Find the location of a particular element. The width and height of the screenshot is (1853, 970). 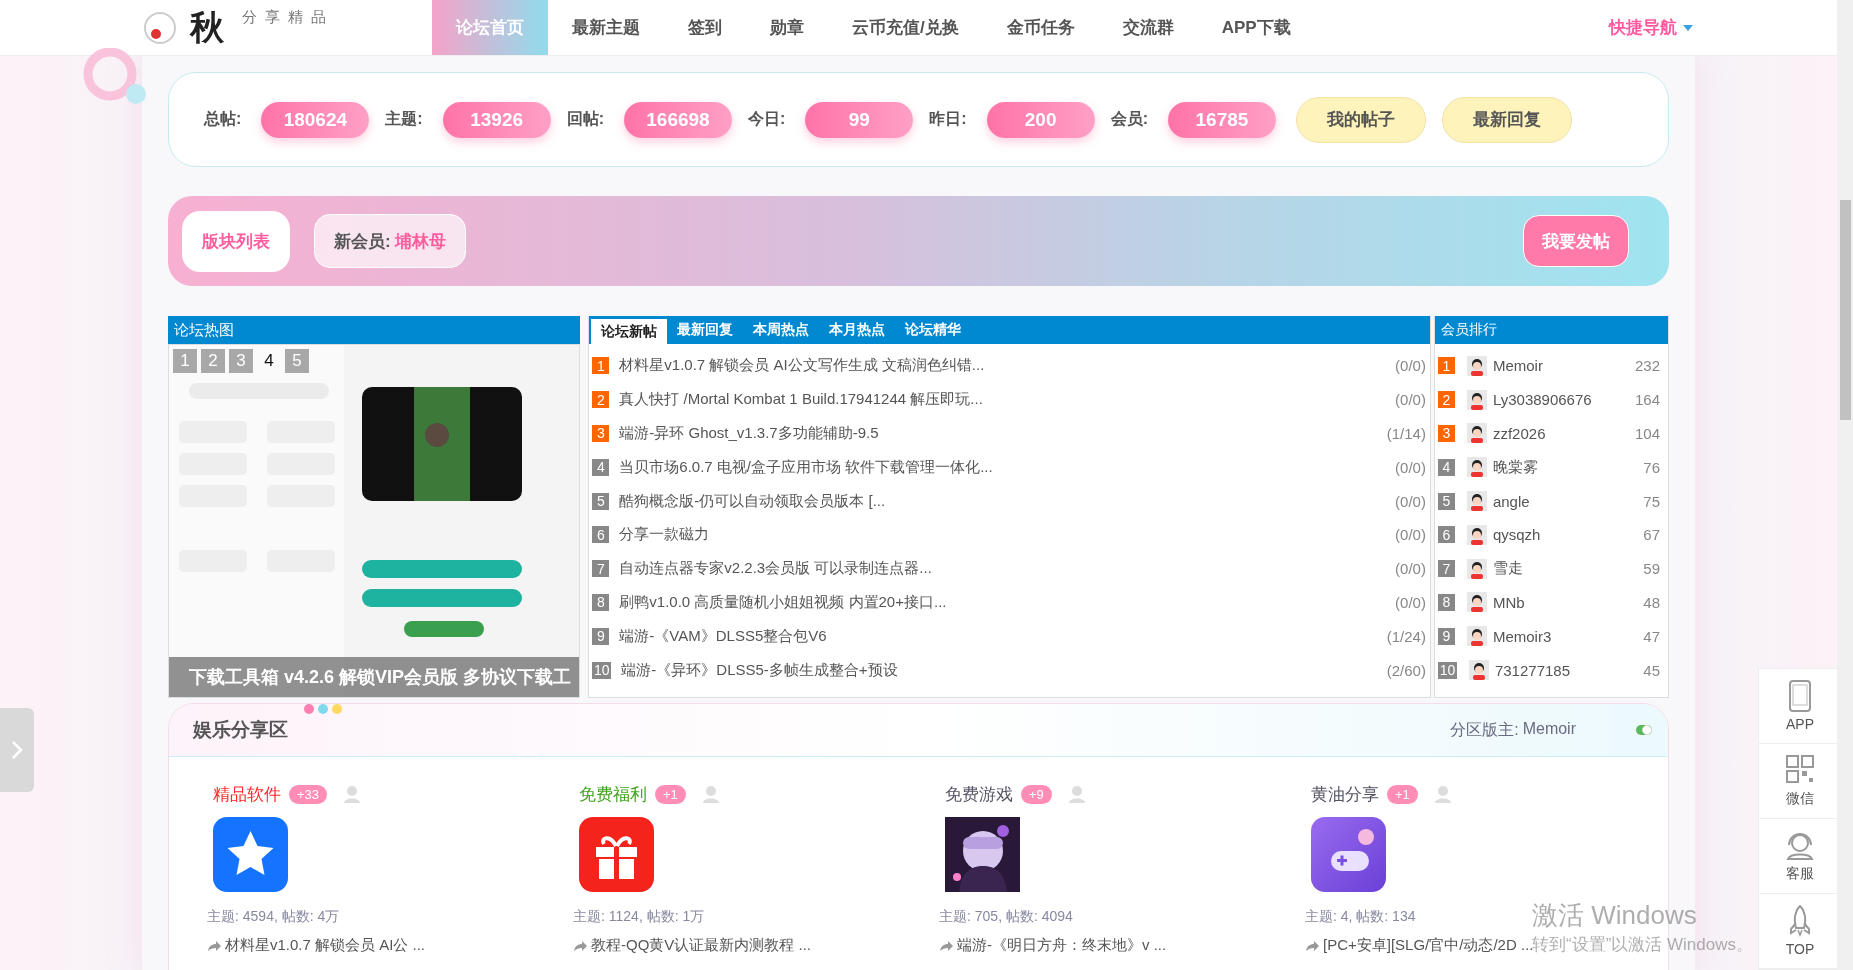

member-name: 雪走 is located at coordinates (1565, 569).